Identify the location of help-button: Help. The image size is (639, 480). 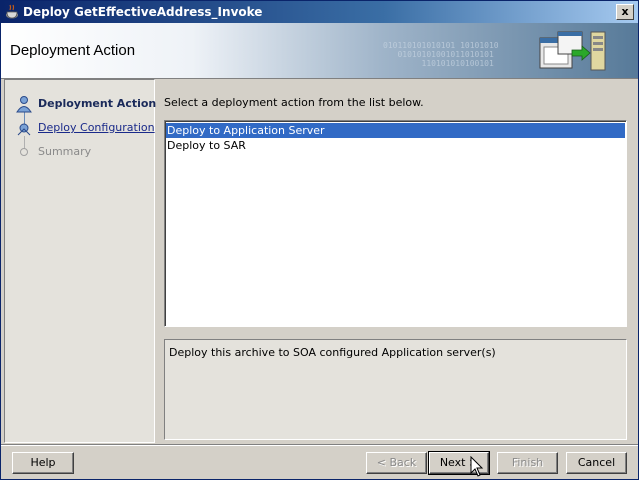
(43, 463).